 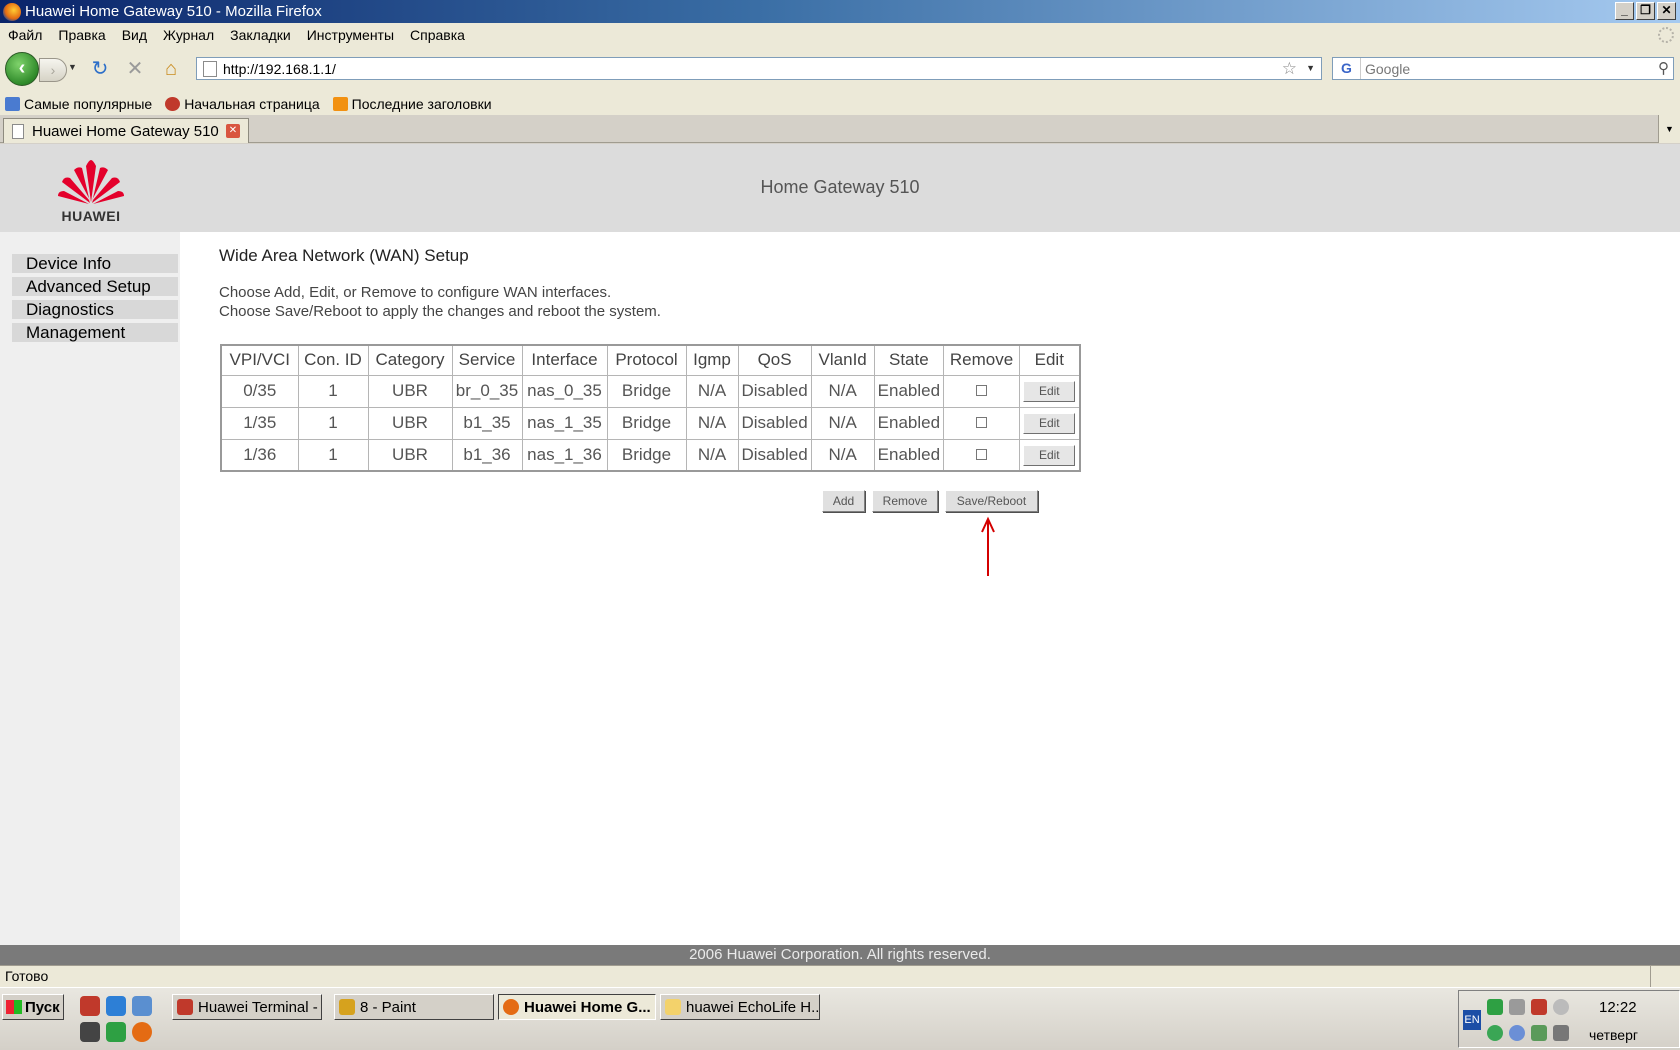 I want to click on column-header: Edit, so click(x=1050, y=360).